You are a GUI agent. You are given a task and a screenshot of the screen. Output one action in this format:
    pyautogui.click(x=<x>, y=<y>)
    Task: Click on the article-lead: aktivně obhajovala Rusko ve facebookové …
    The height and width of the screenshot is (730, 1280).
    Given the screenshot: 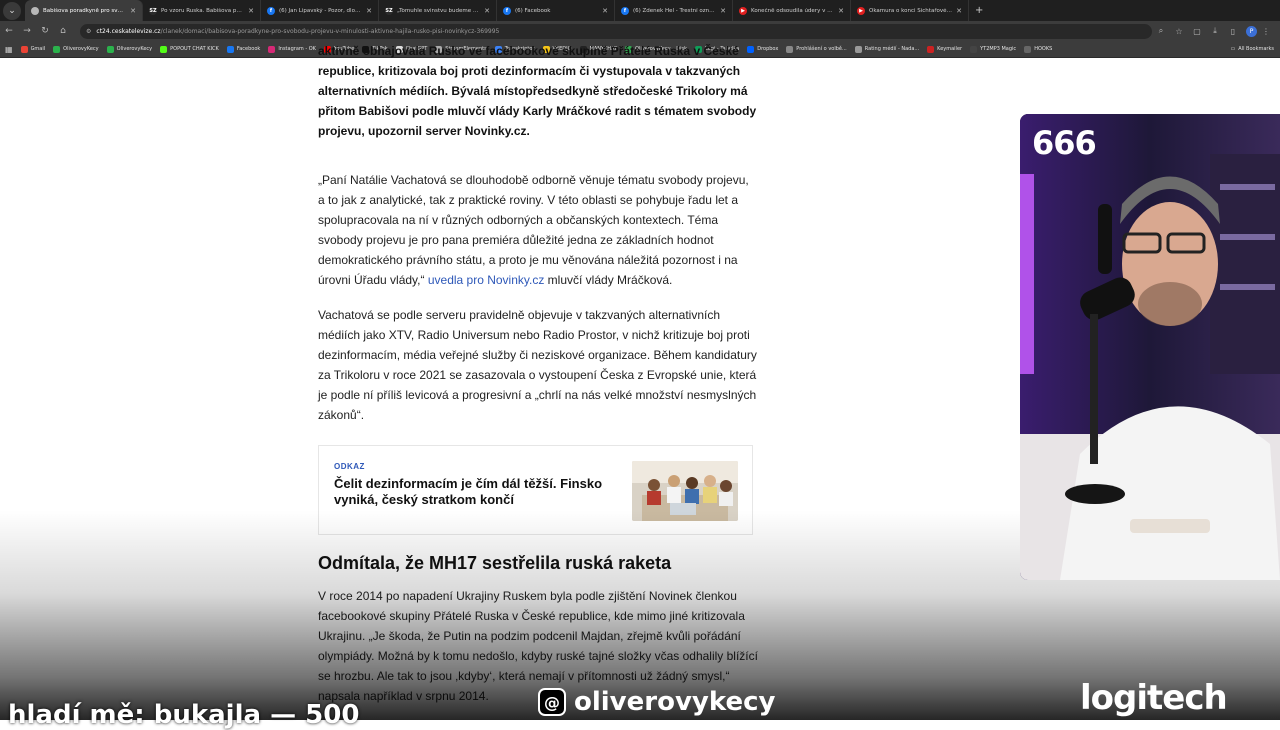 What is the action you would take?
    pyautogui.click(x=537, y=91)
    